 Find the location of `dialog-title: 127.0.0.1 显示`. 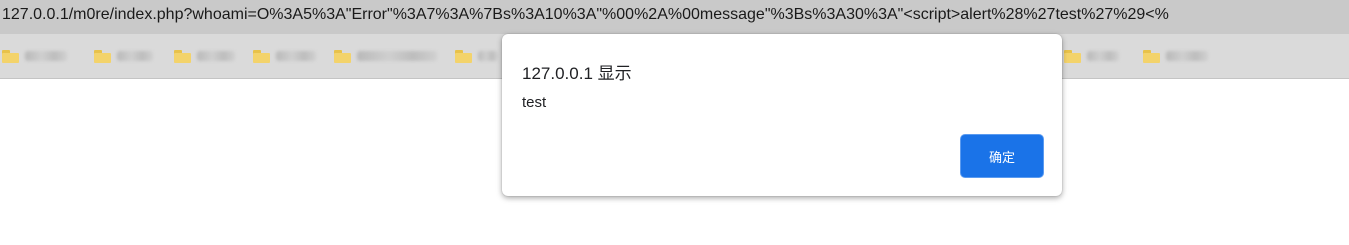

dialog-title: 127.0.0.1 显示 is located at coordinates (577, 73).